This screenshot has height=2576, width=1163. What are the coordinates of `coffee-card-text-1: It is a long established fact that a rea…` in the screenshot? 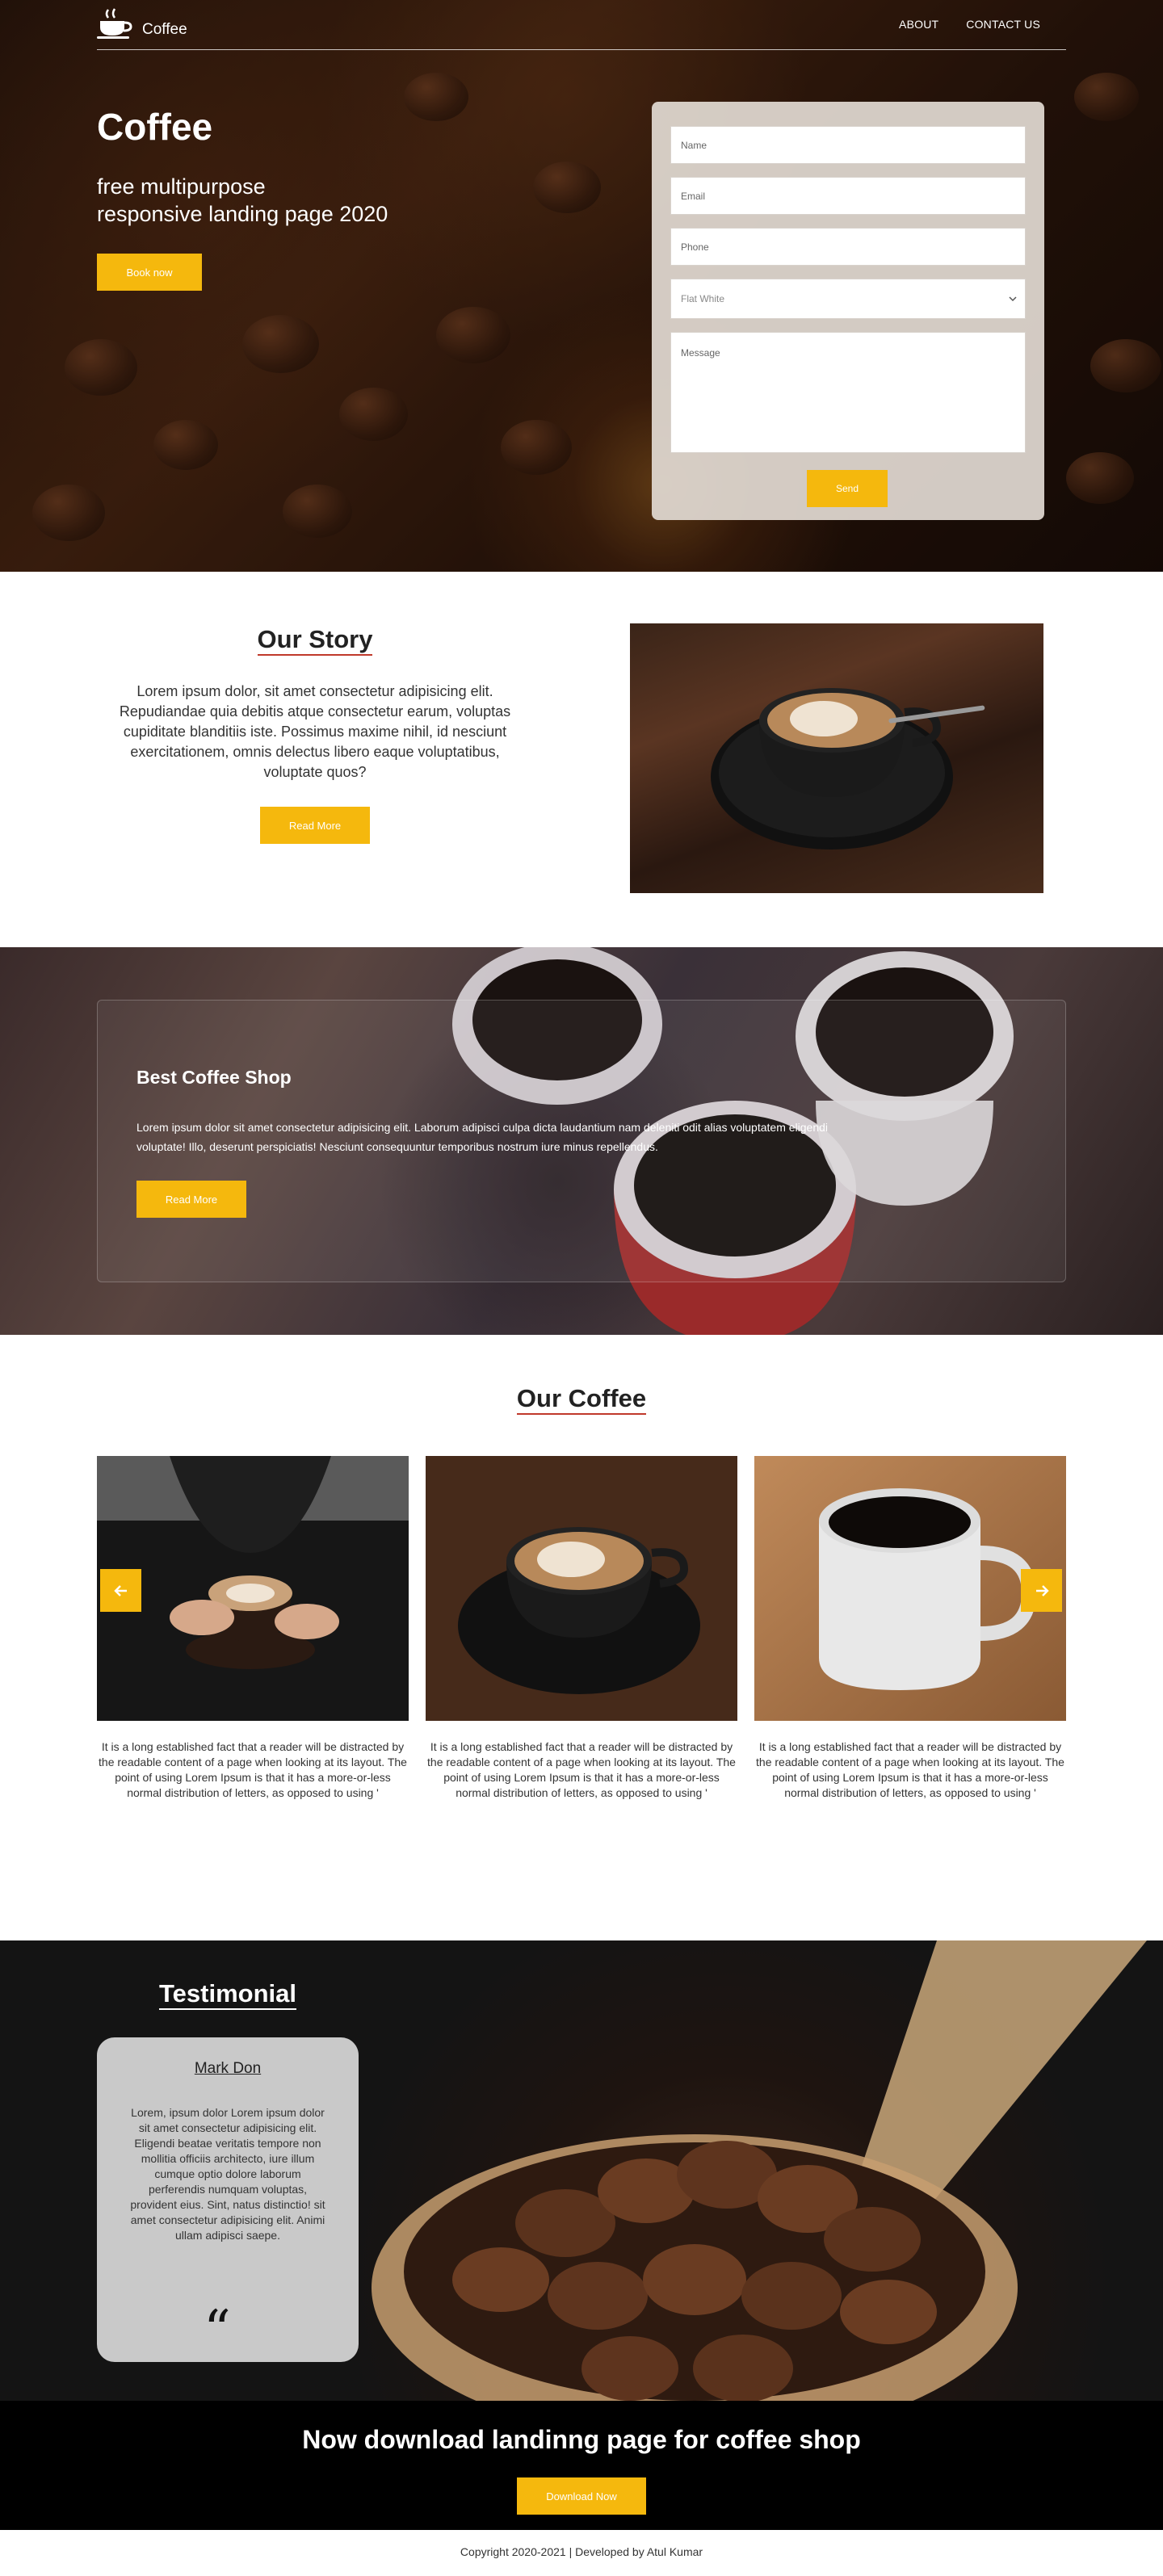 It's located at (253, 1769).